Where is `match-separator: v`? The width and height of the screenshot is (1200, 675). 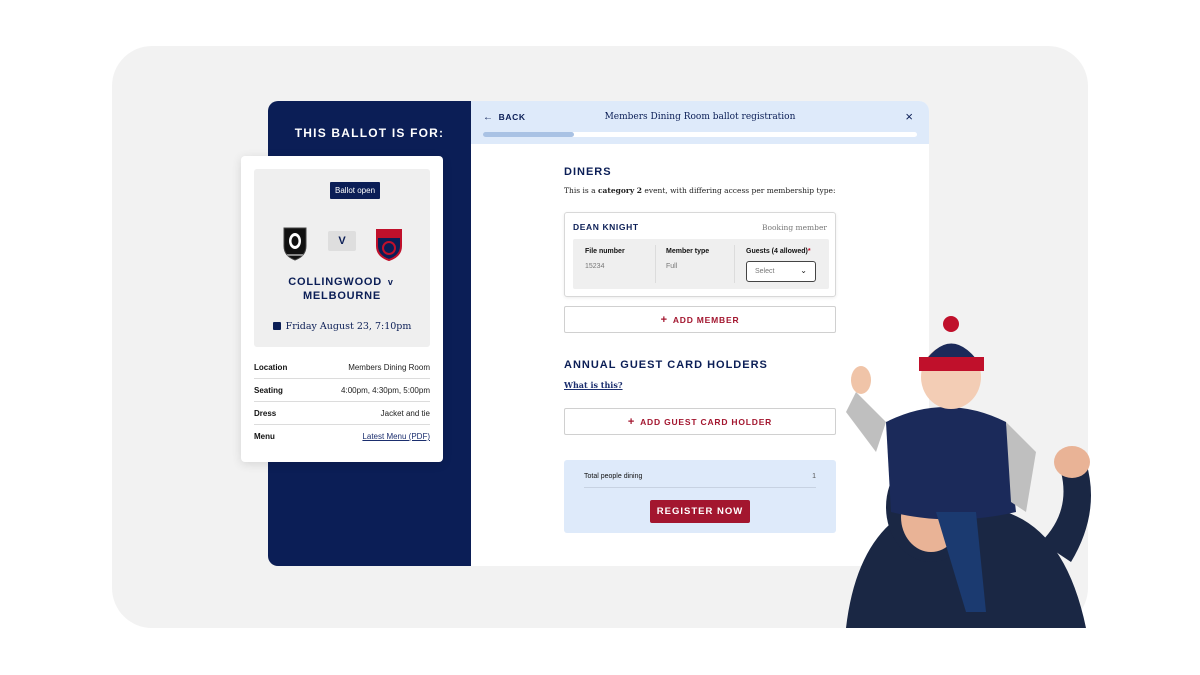 match-separator: v is located at coordinates (390, 282).